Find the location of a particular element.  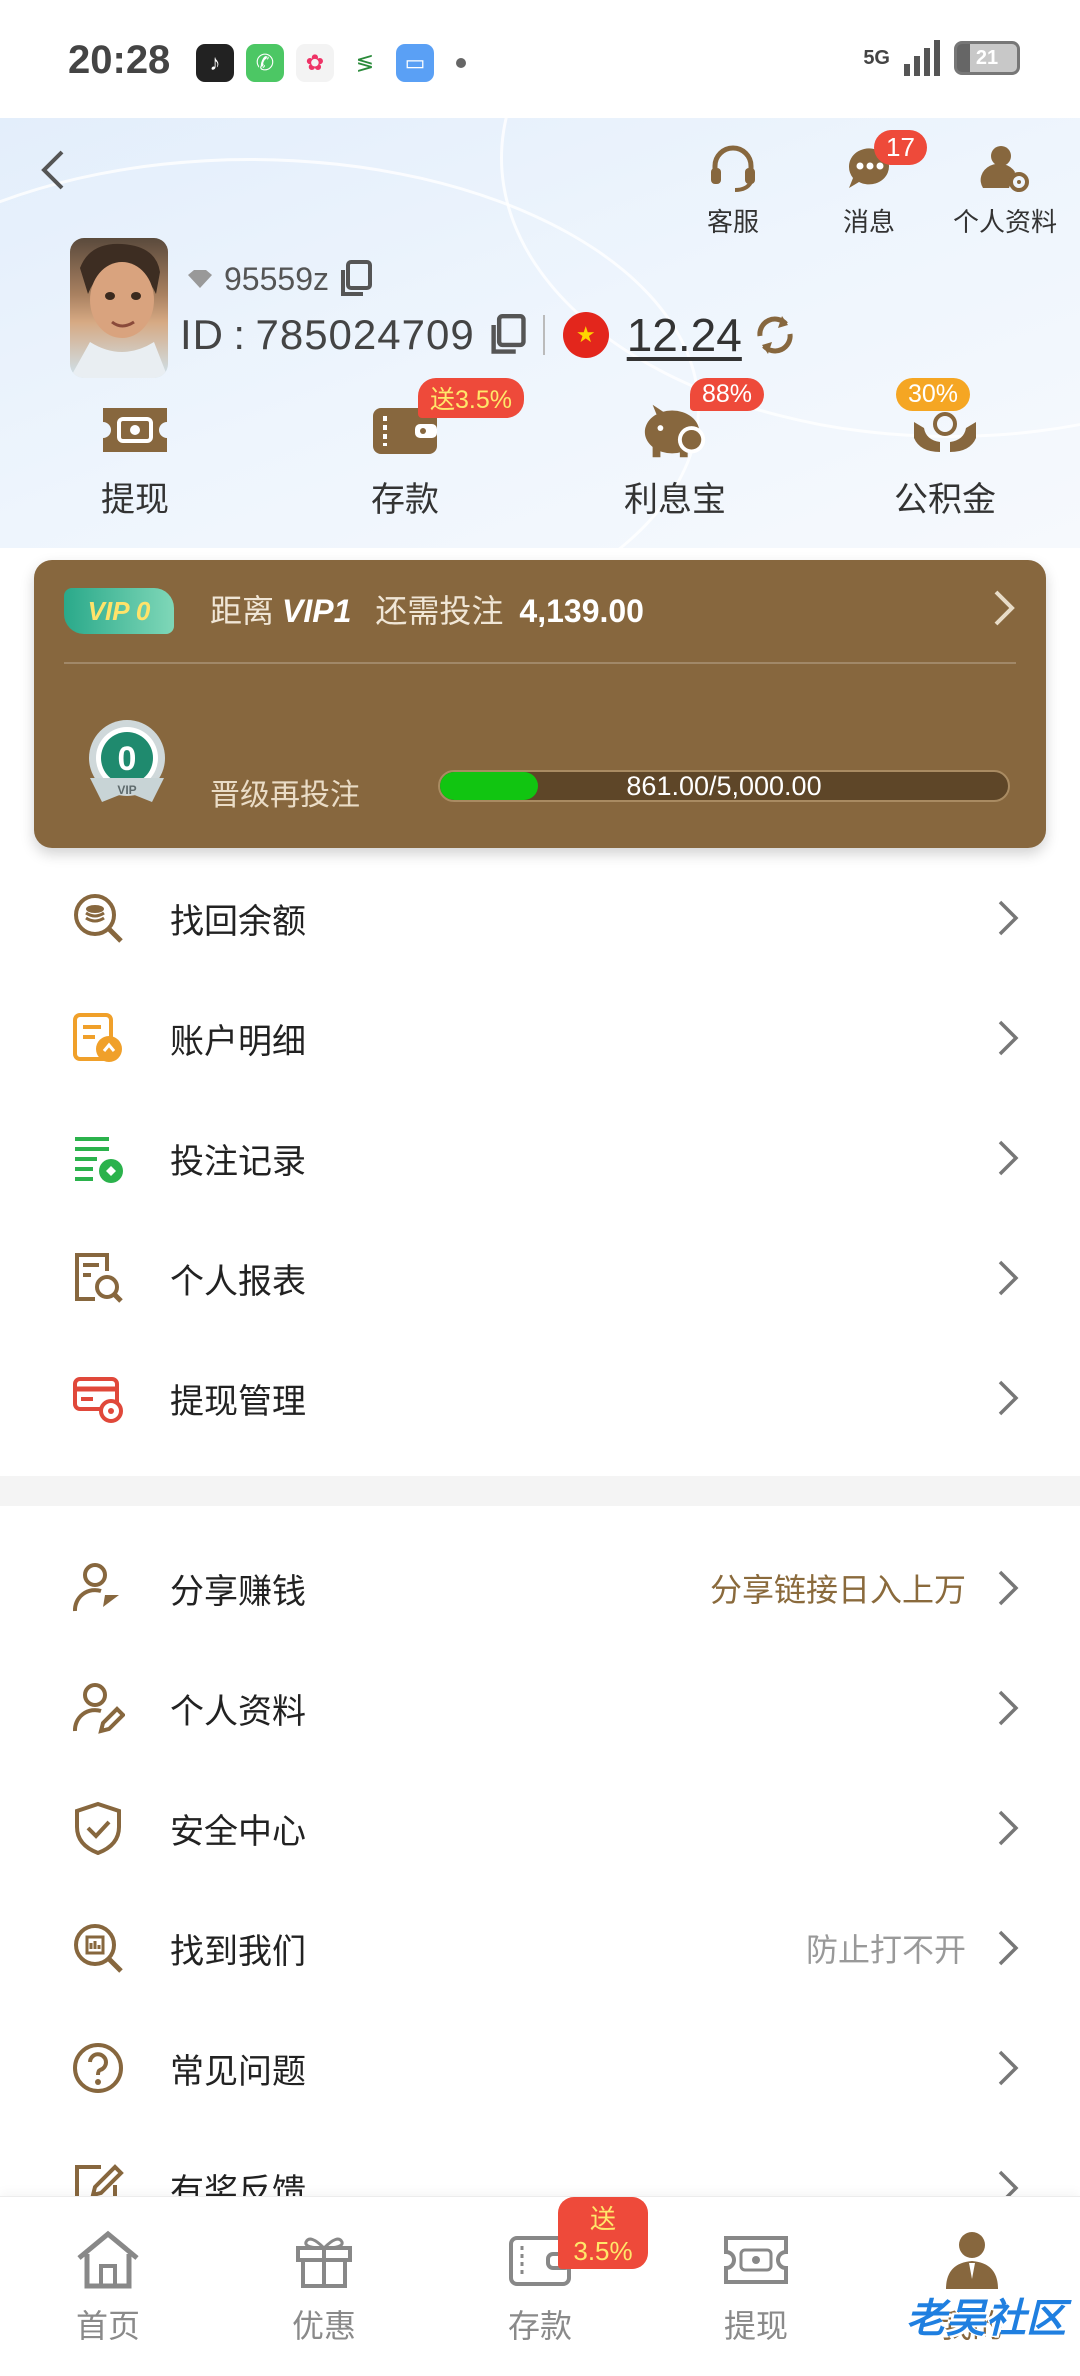

coin-search-icon is located at coordinates (98, 918).